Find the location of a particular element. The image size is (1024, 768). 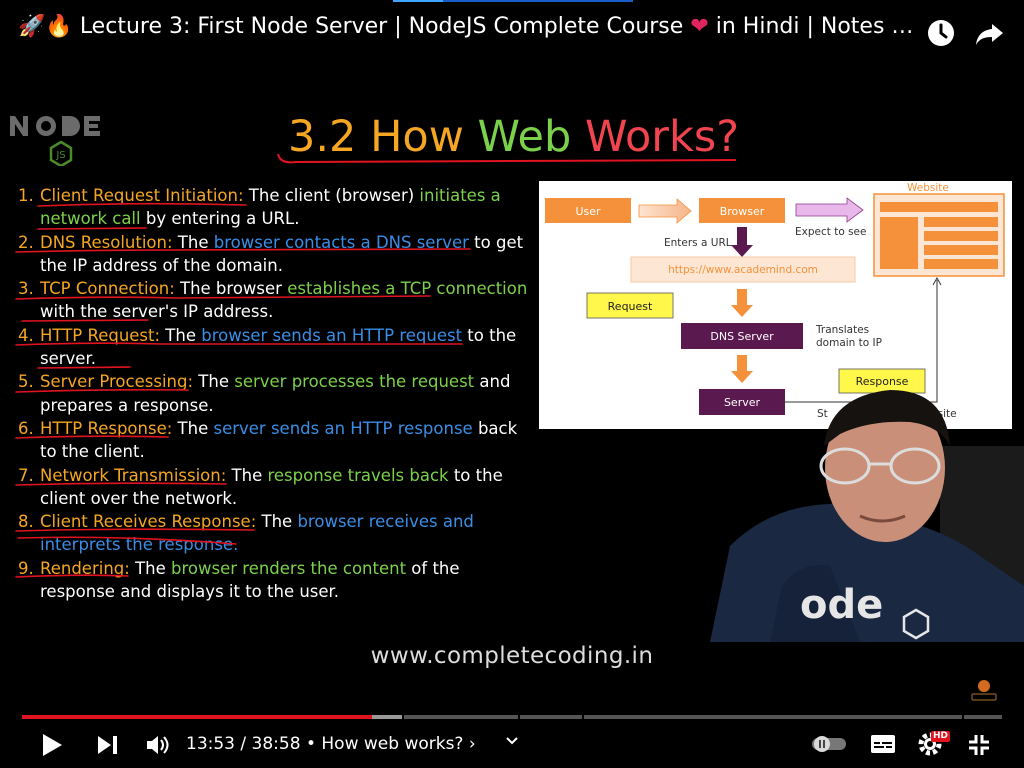

nodejs-logo-icon: JS is located at coordinates (55, 141).